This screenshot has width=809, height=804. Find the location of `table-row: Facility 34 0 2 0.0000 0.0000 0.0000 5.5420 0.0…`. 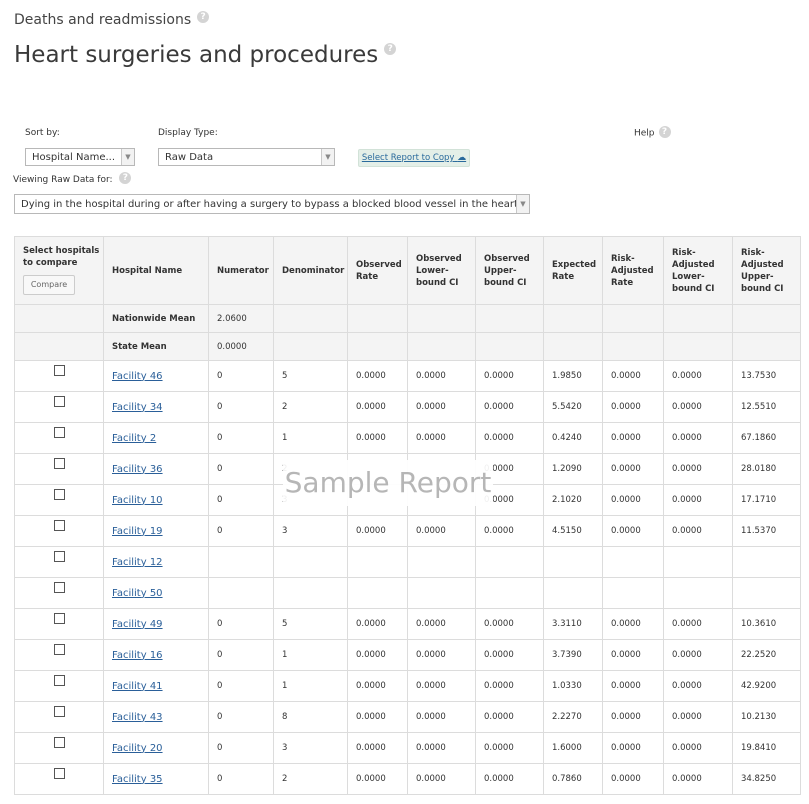

table-row: Facility 34 0 2 0.0000 0.0000 0.0000 5.5420 0.0… is located at coordinates (407, 407).